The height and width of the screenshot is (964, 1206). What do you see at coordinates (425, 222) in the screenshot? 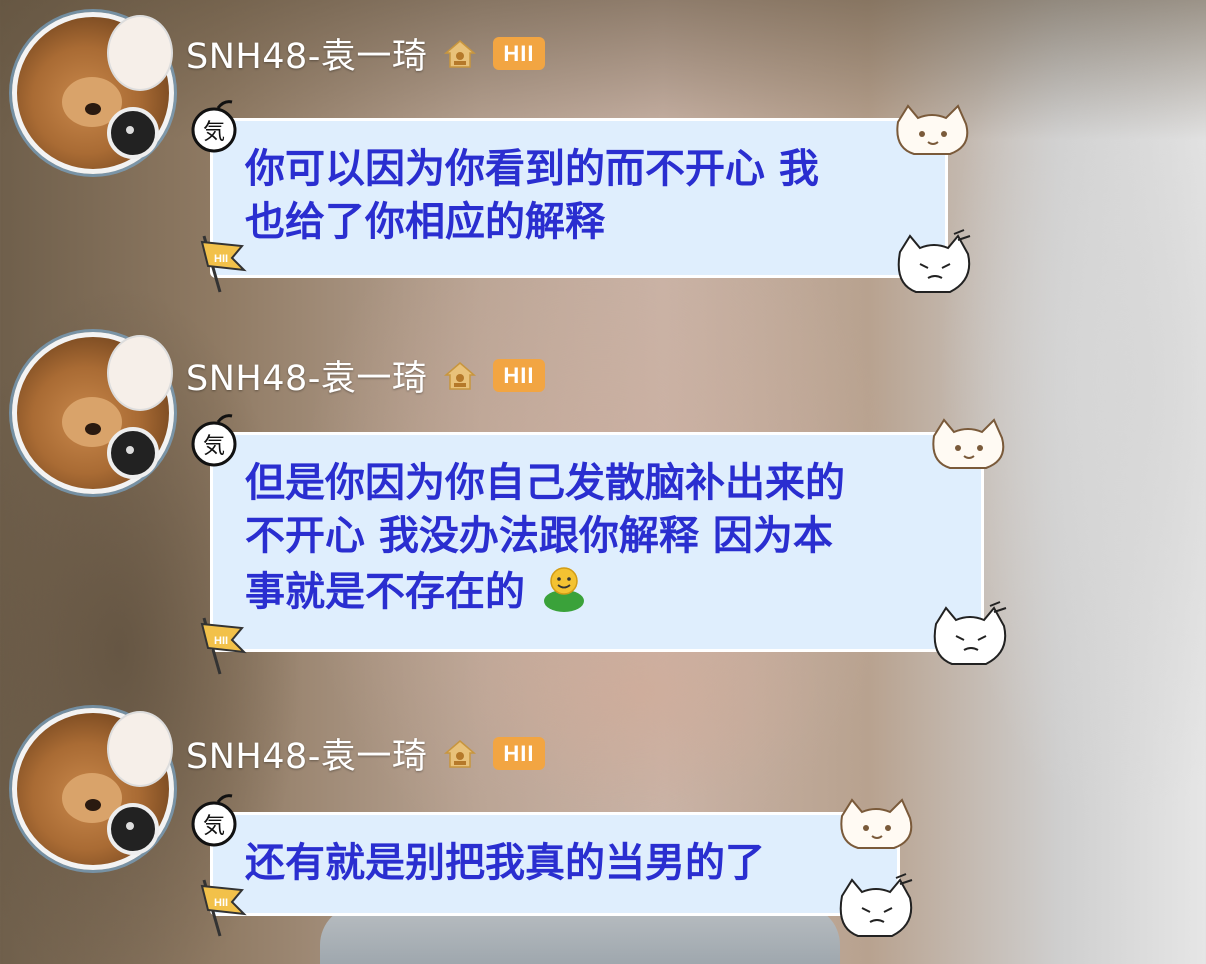
I see `message-line: 也给了你相应的解释` at bounding box center [425, 222].